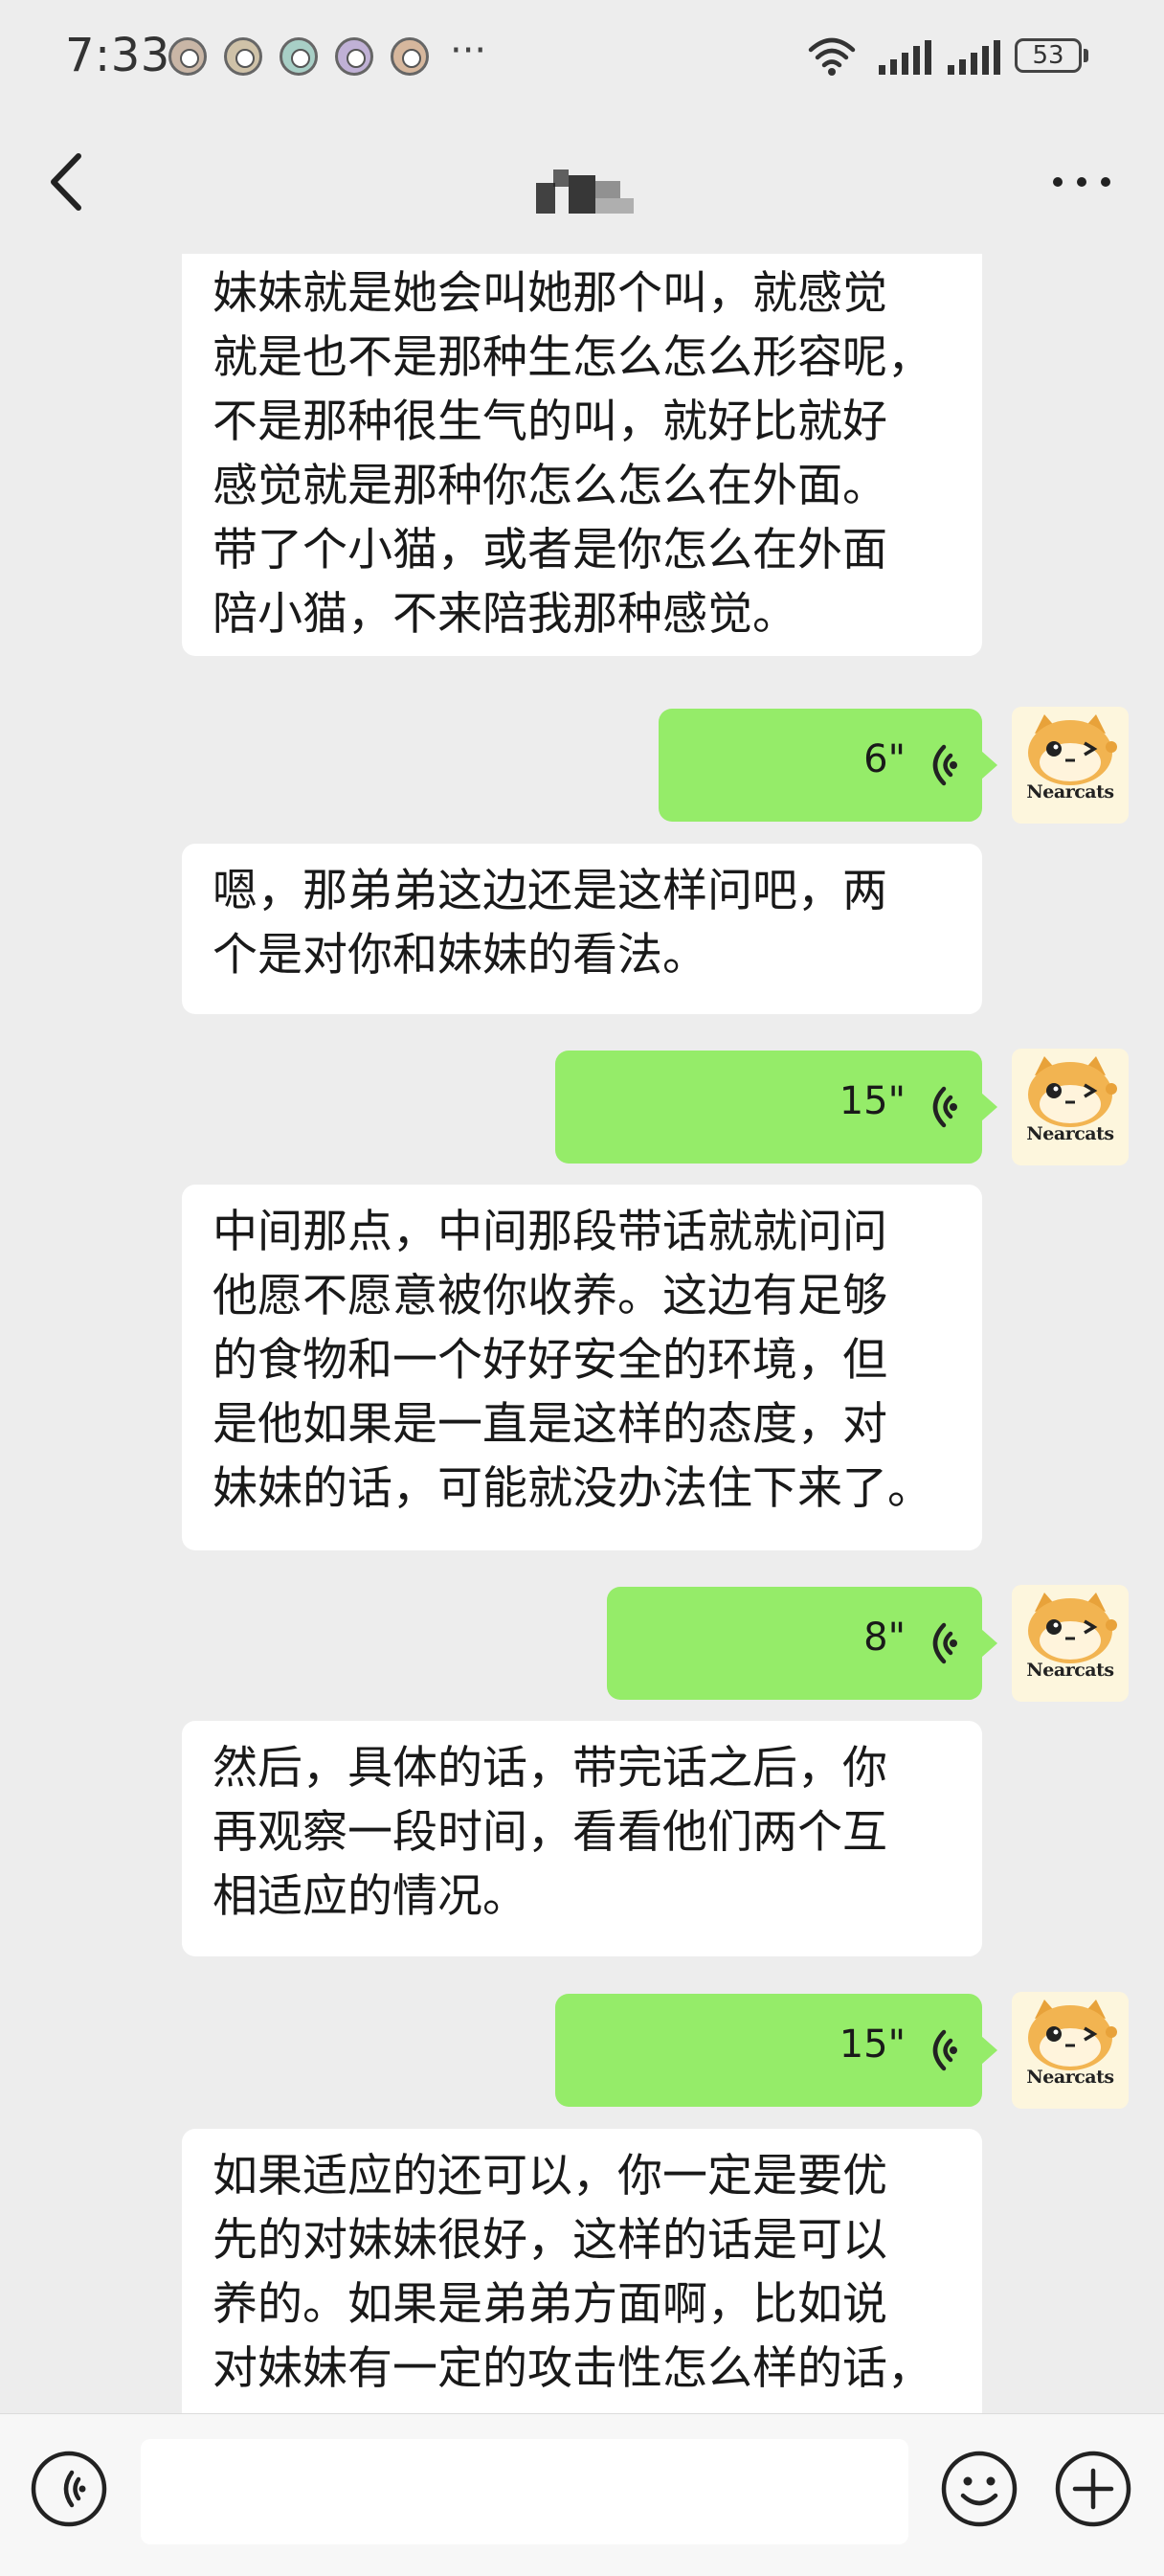  What do you see at coordinates (550, 1360) in the screenshot?
I see `message-line: 的食物和一个好好安全的环境，但` at bounding box center [550, 1360].